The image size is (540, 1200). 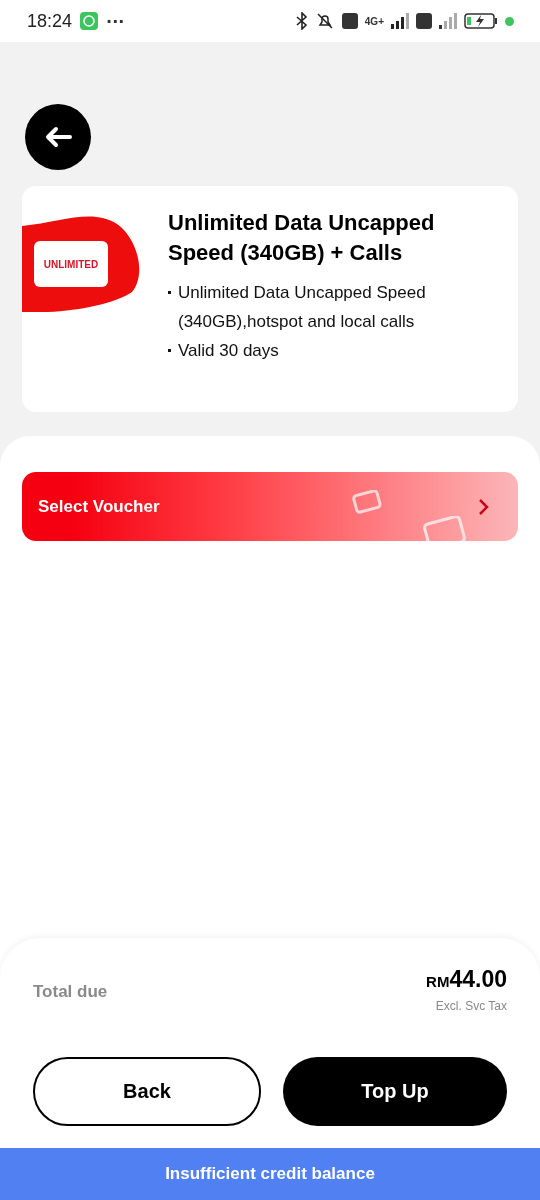 I want to click on notification-dot-icon, so click(x=509, y=21).